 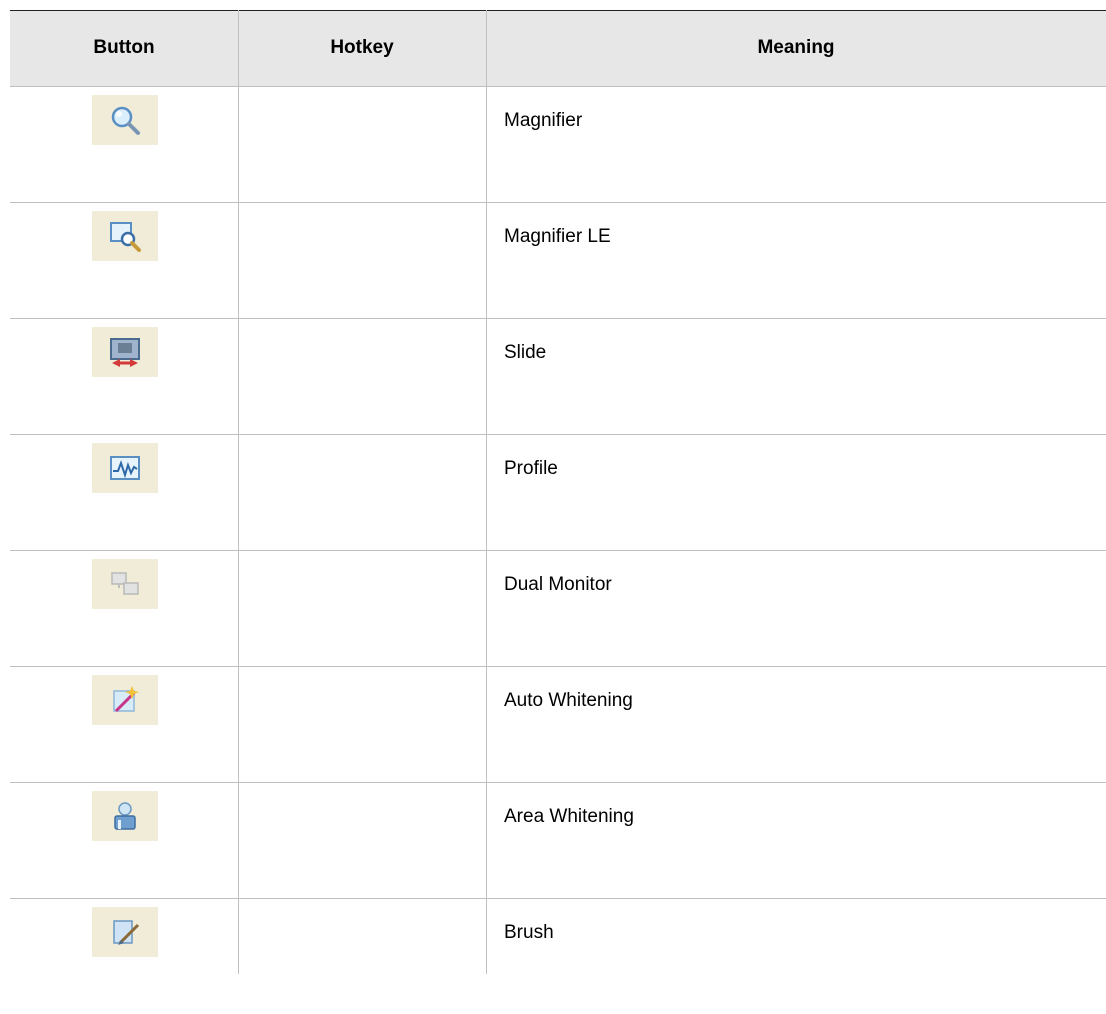 What do you see at coordinates (125, 700) in the screenshot?
I see `auto-whitening-icon` at bounding box center [125, 700].